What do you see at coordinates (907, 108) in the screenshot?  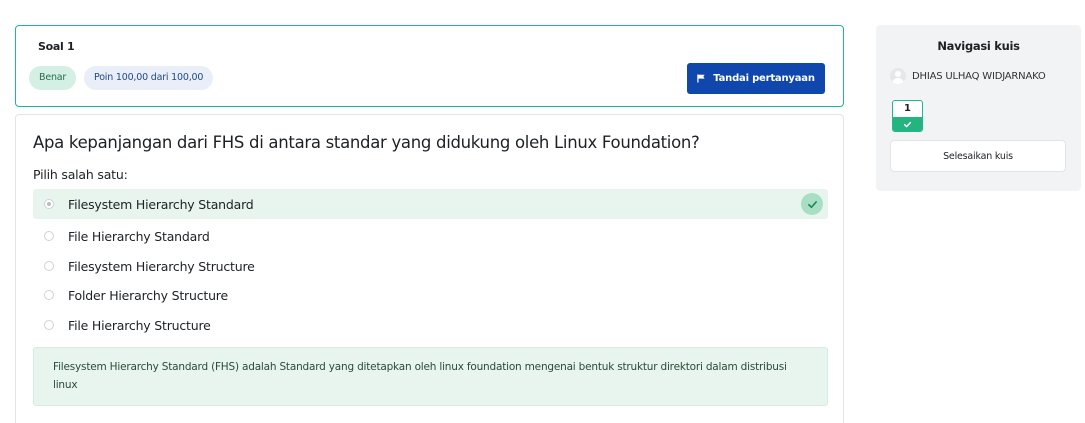 I see `quiz-nav-number: 1` at bounding box center [907, 108].